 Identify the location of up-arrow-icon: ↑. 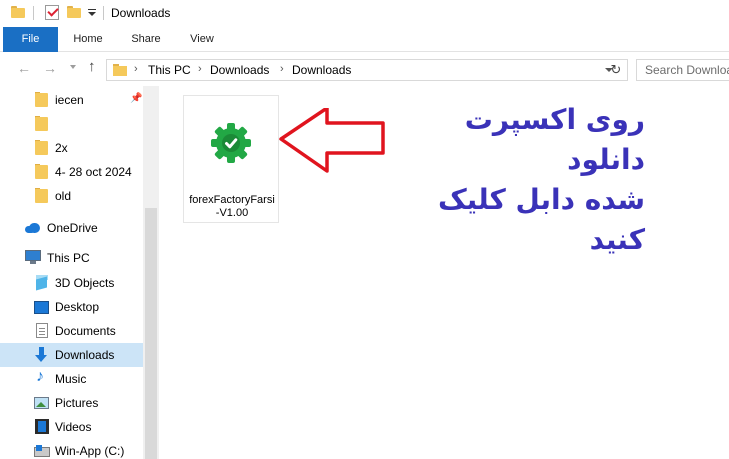
(92, 66).